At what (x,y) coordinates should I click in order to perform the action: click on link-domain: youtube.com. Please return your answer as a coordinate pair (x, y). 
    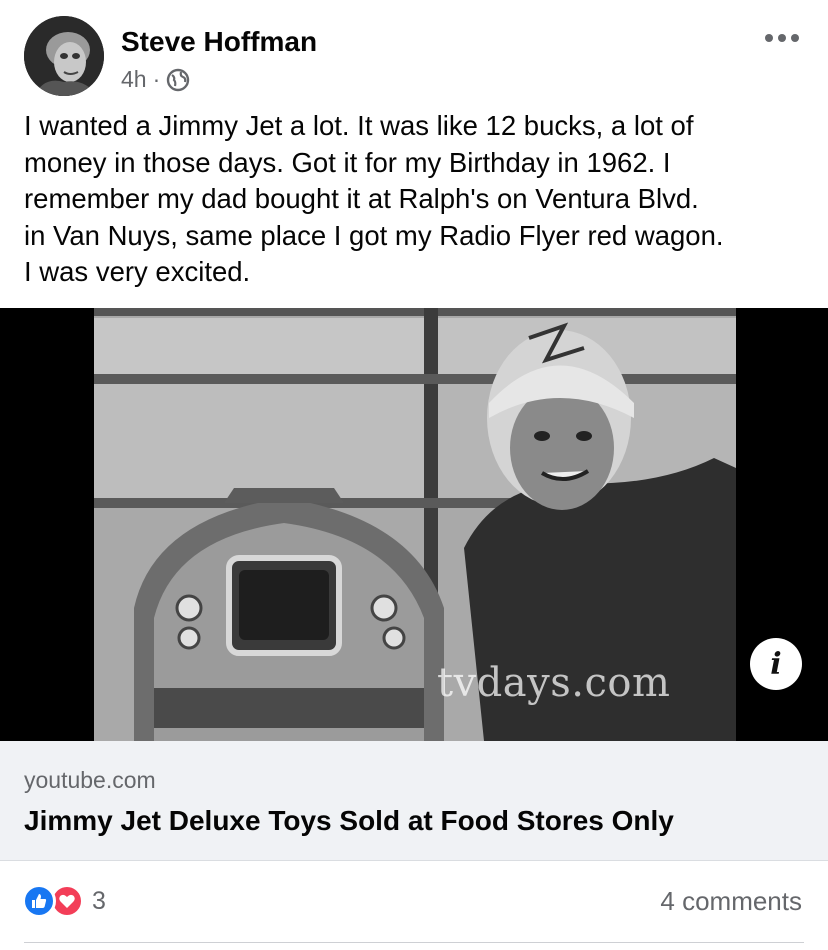
    Looking at the image, I should click on (90, 780).